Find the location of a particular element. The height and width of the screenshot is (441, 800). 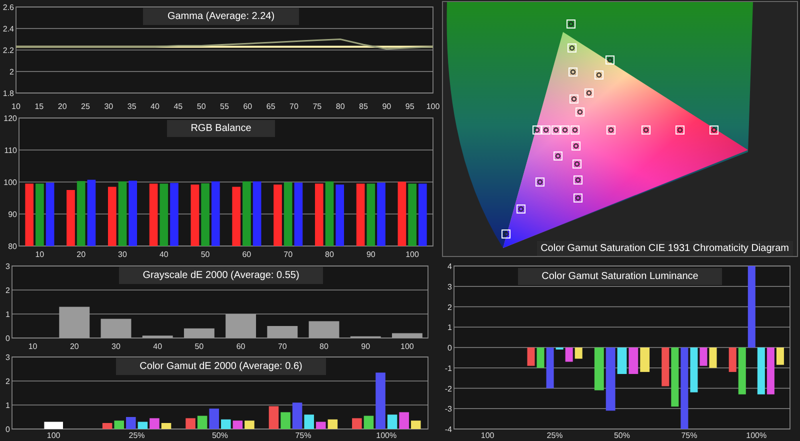

axis-tick-label: 15 is located at coordinates (39, 106).